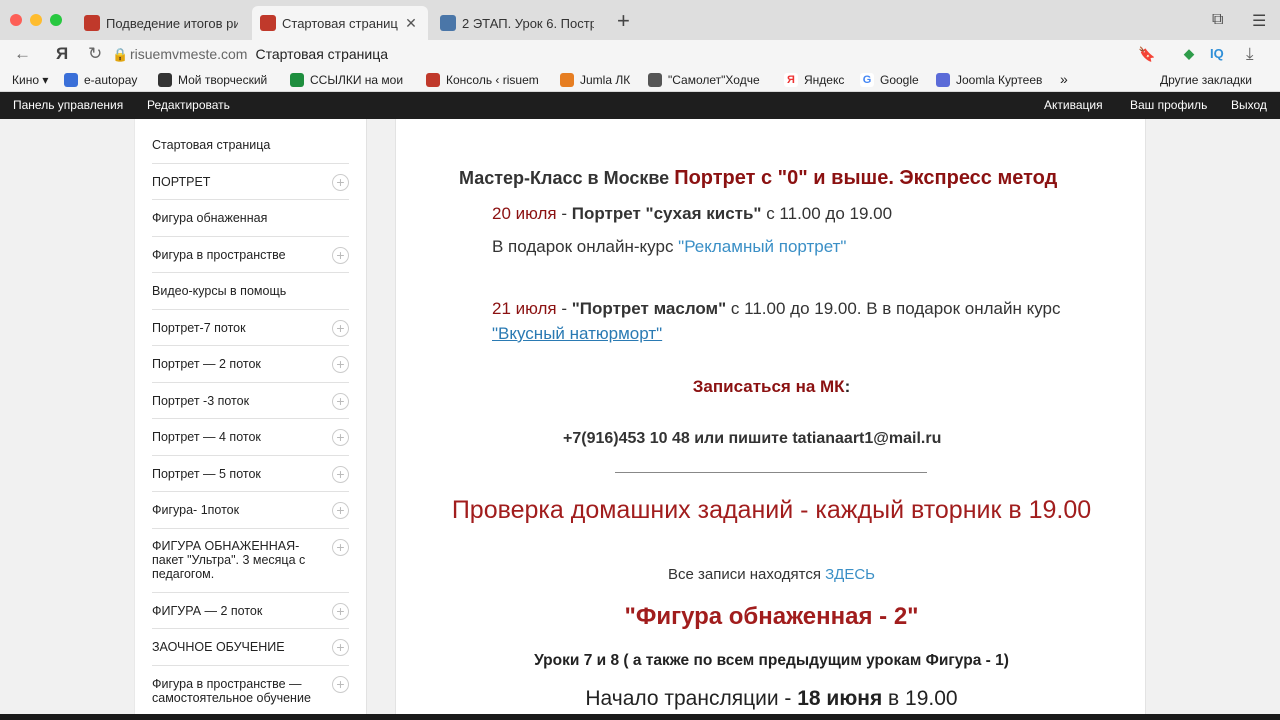 Image resolution: width=1280 pixels, height=720 pixels. I want to click on iq-extension-icon: IQ, so click(1217, 53).